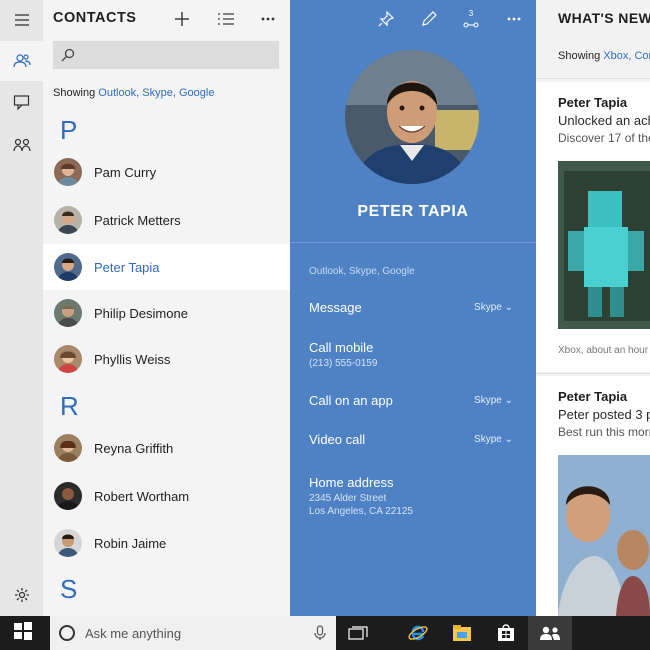 This screenshot has height=650, width=650. Describe the element at coordinates (166, 267) in the screenshot. I see `contact-row-selected: Peter Tapia` at that location.